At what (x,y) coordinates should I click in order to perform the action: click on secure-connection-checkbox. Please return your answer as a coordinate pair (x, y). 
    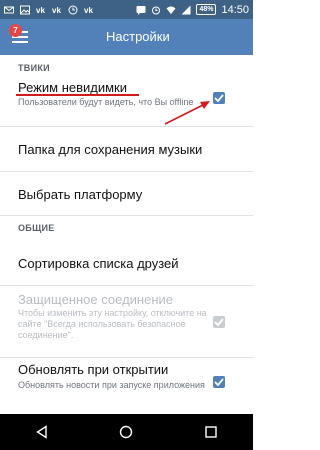
    Looking at the image, I should click on (219, 322).